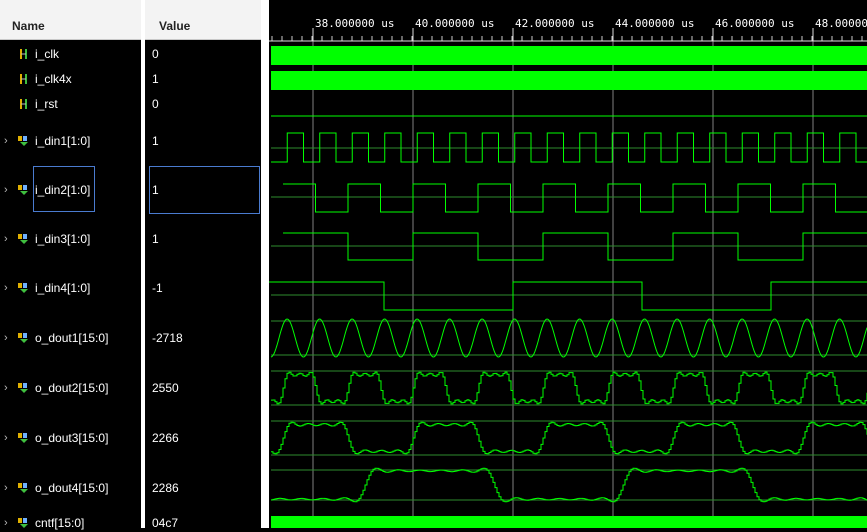  I want to click on wave-pane-splitter, so click(265, 264).